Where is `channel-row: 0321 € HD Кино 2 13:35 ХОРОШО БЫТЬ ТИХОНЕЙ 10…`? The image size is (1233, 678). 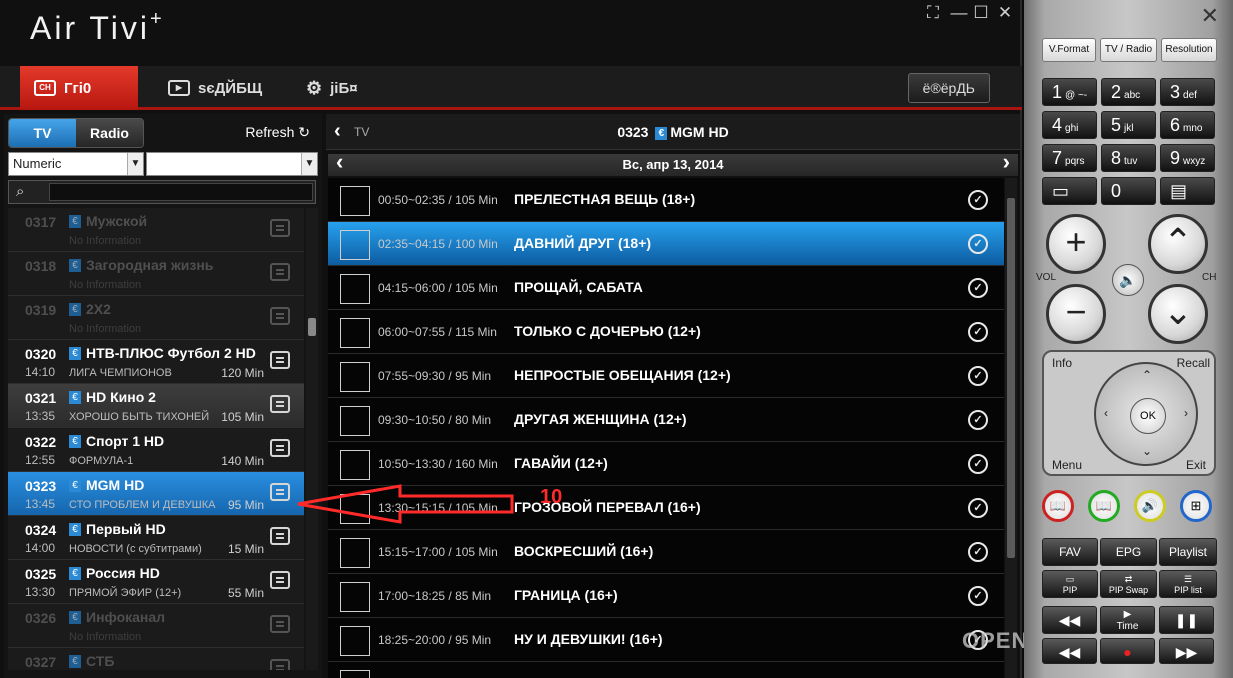 channel-row: 0321 € HD Кино 2 13:35 ХОРОШО БЫТЬ ТИХОНЕЙ 10… is located at coordinates (156, 406).